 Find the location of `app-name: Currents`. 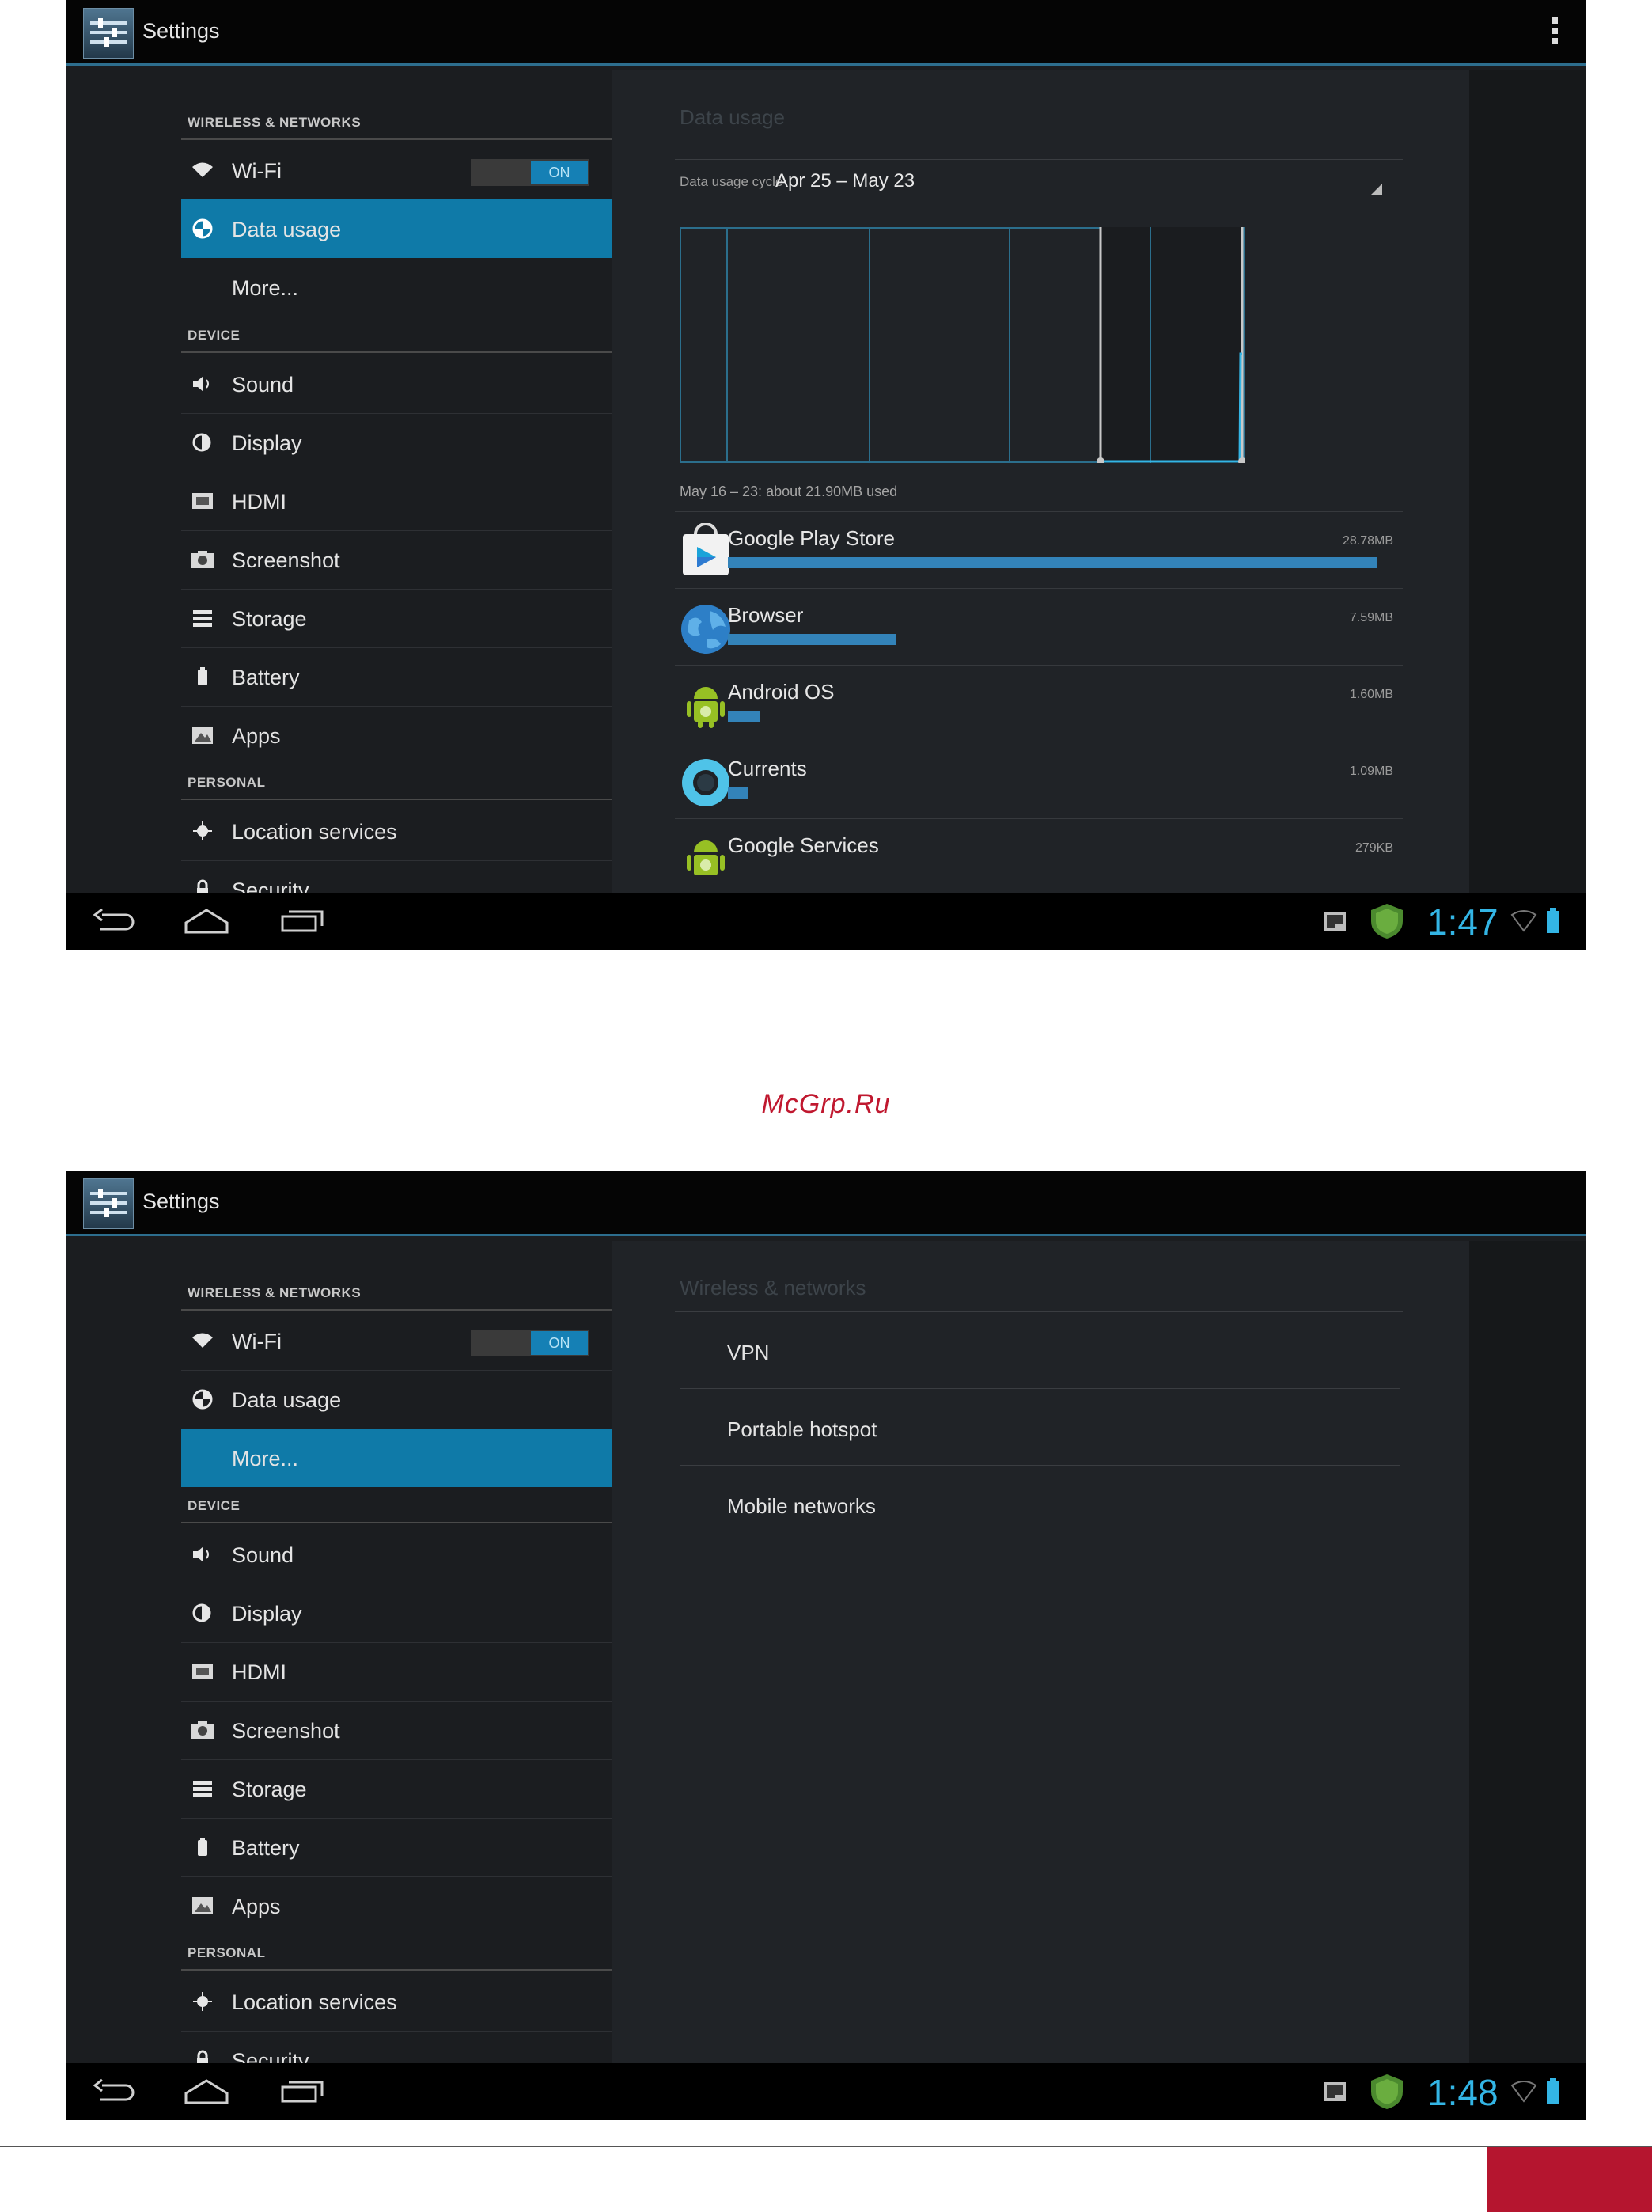

app-name: Currents is located at coordinates (768, 768).